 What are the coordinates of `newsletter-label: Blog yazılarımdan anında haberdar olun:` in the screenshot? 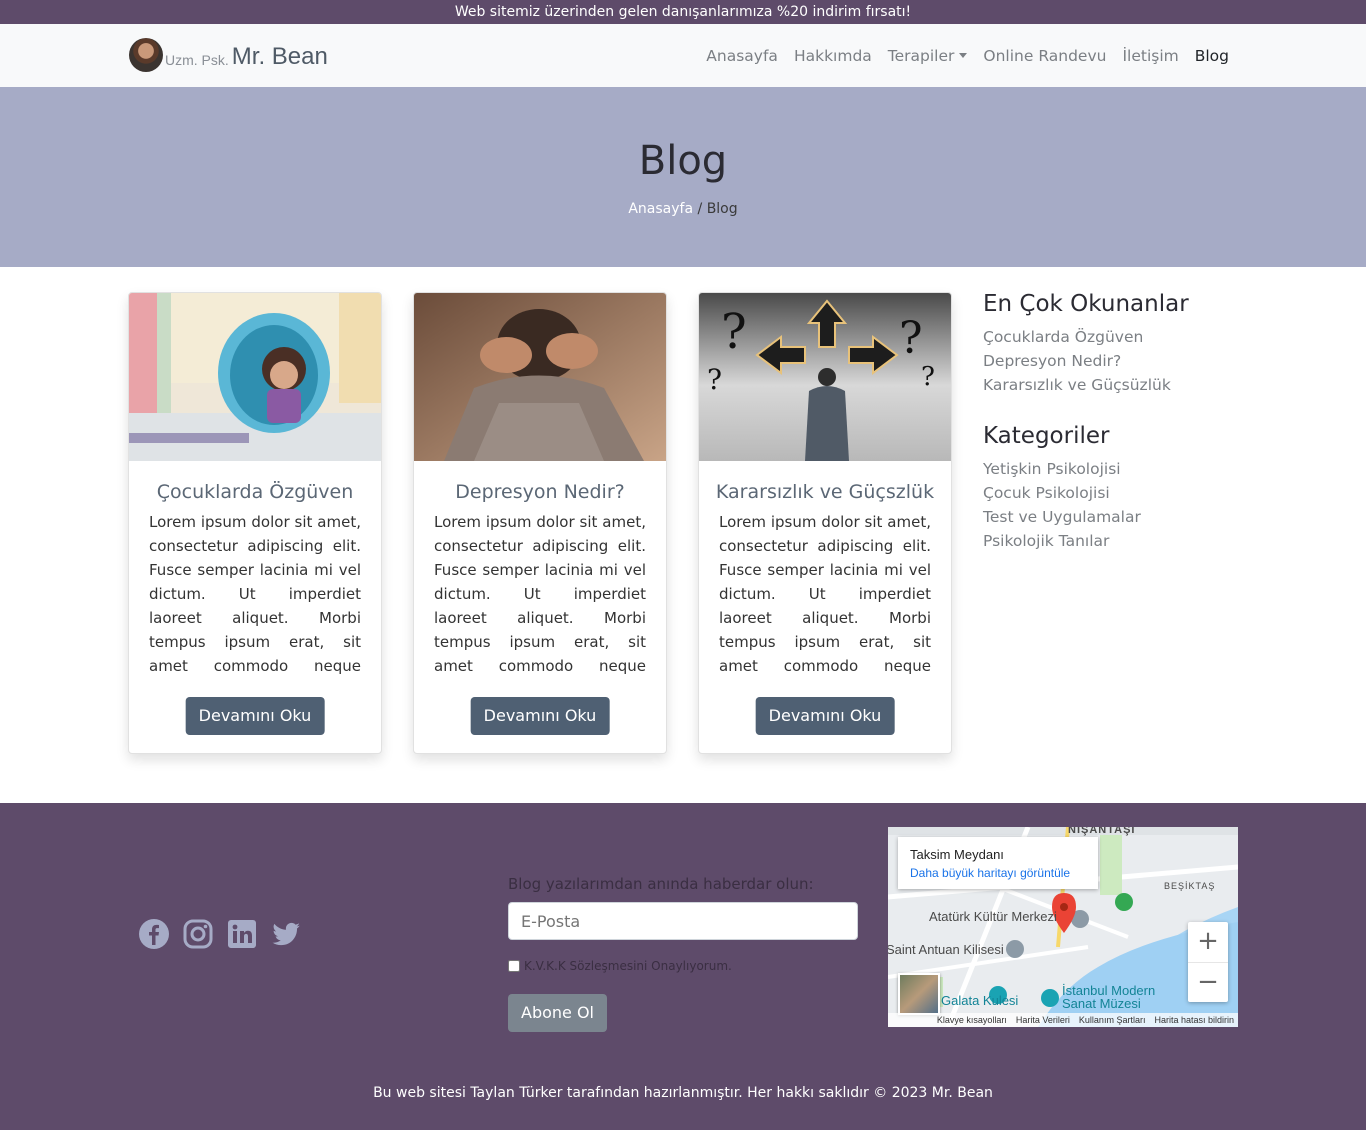 It's located at (661, 884).